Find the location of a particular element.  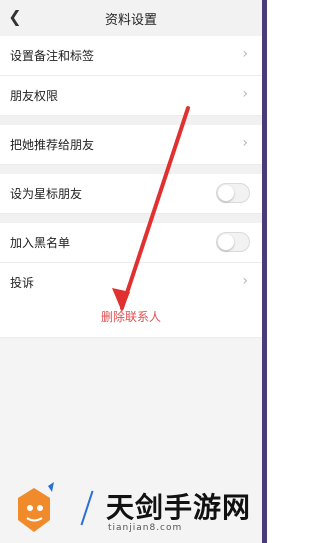

watermark-divider is located at coordinates (87, 508).